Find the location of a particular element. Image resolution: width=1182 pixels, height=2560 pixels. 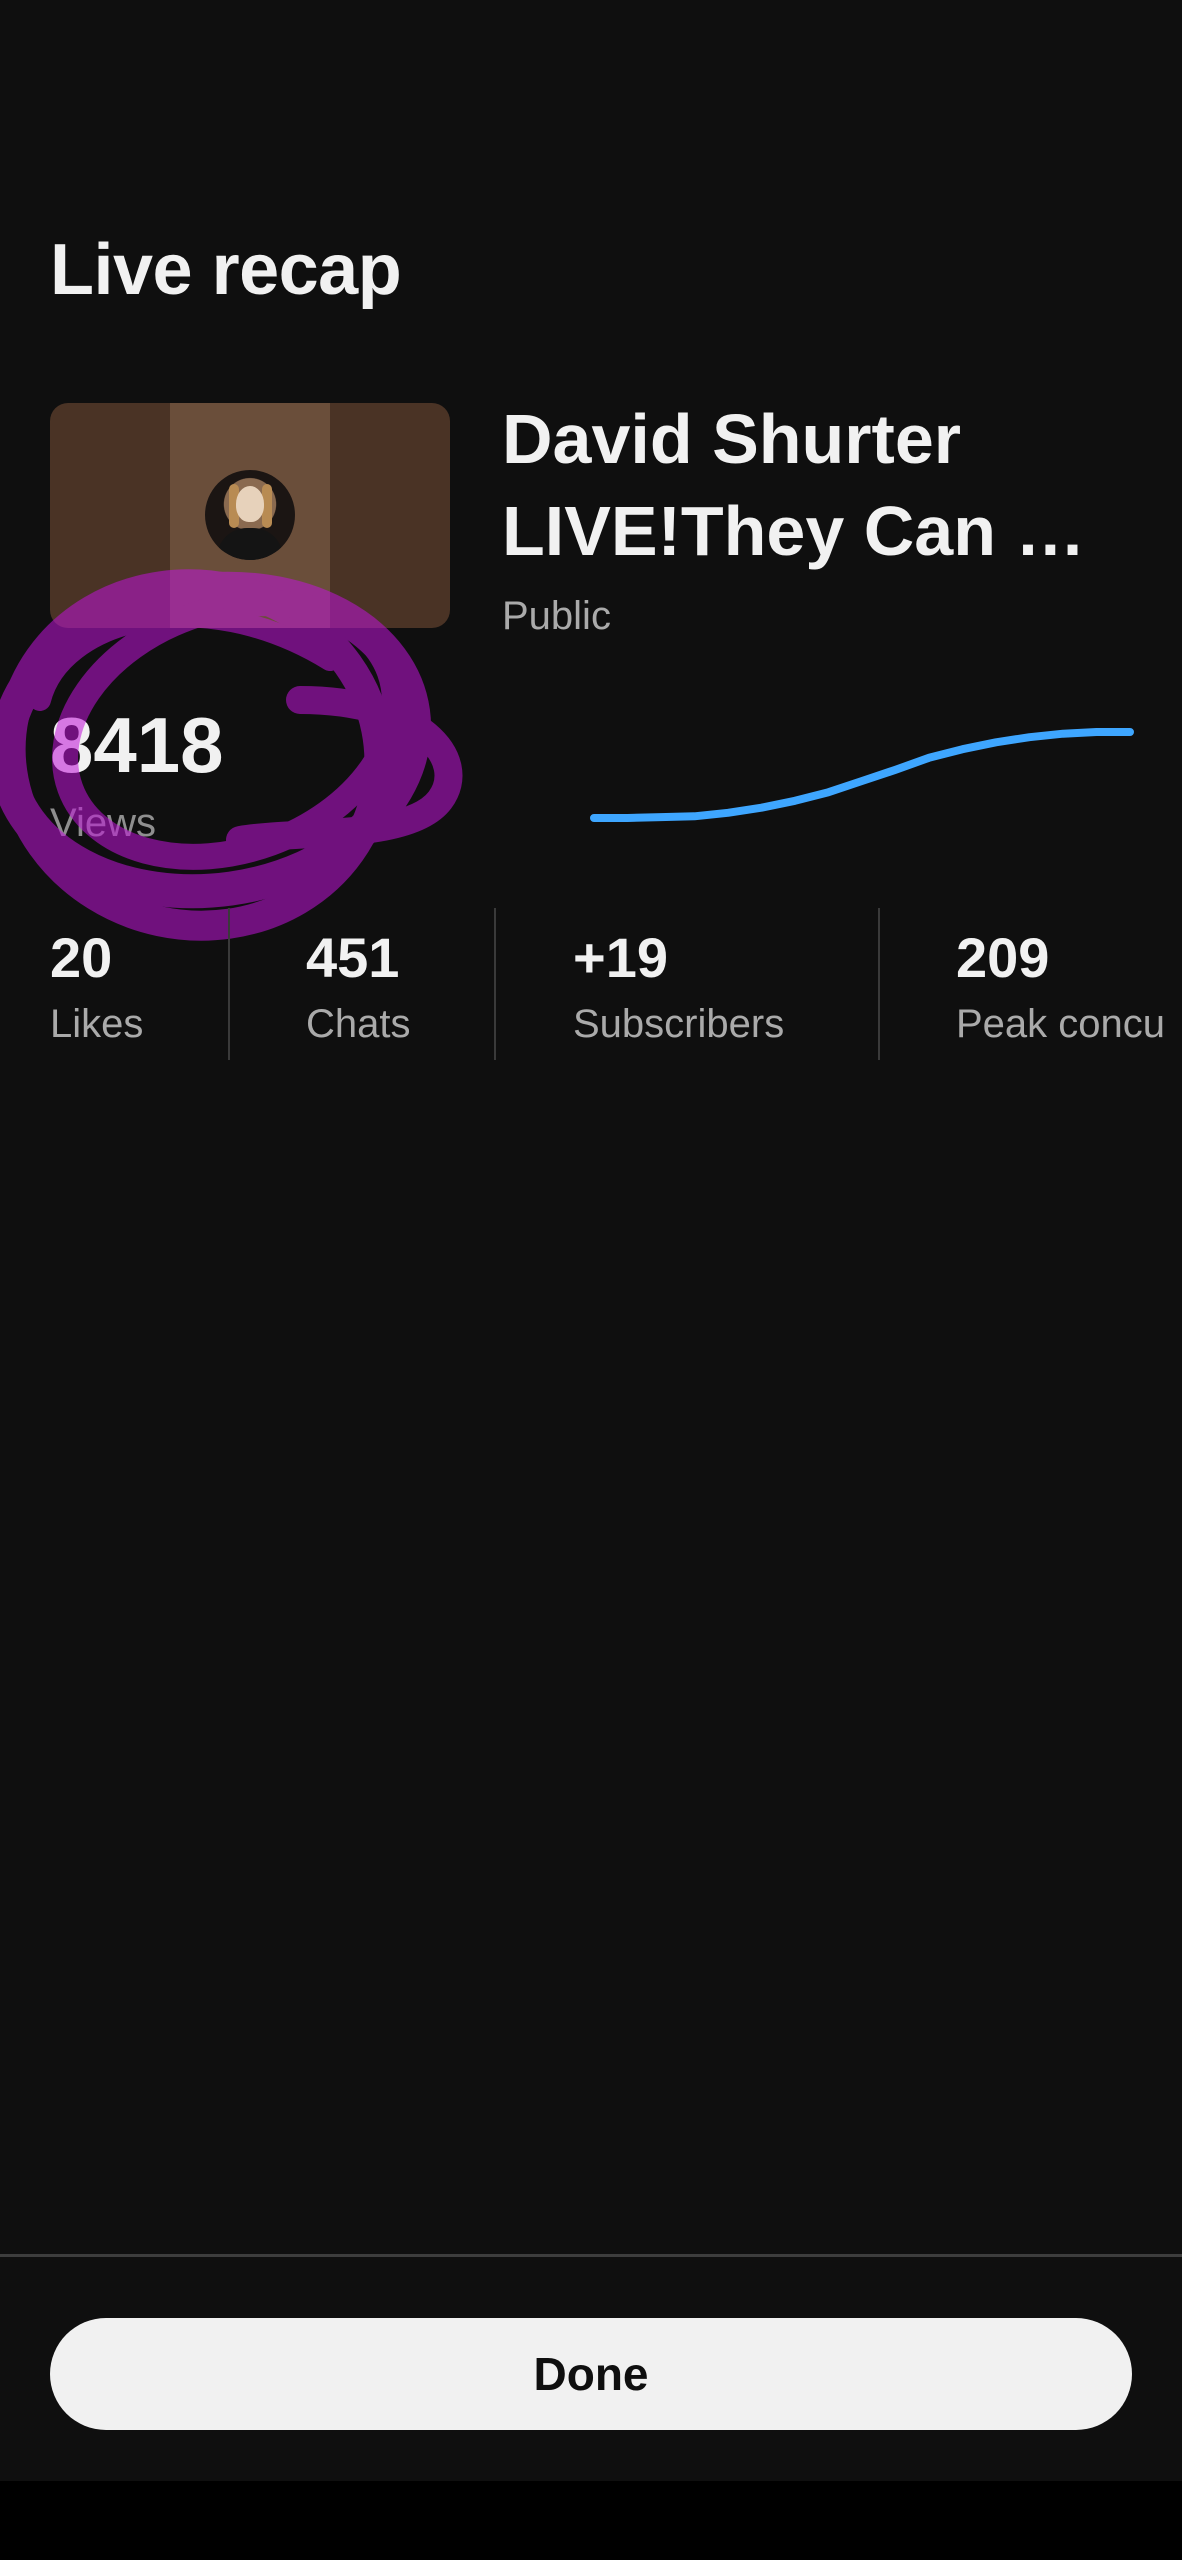

stat-subscribers: +19 Subscribers is located at coordinates (678, 989).